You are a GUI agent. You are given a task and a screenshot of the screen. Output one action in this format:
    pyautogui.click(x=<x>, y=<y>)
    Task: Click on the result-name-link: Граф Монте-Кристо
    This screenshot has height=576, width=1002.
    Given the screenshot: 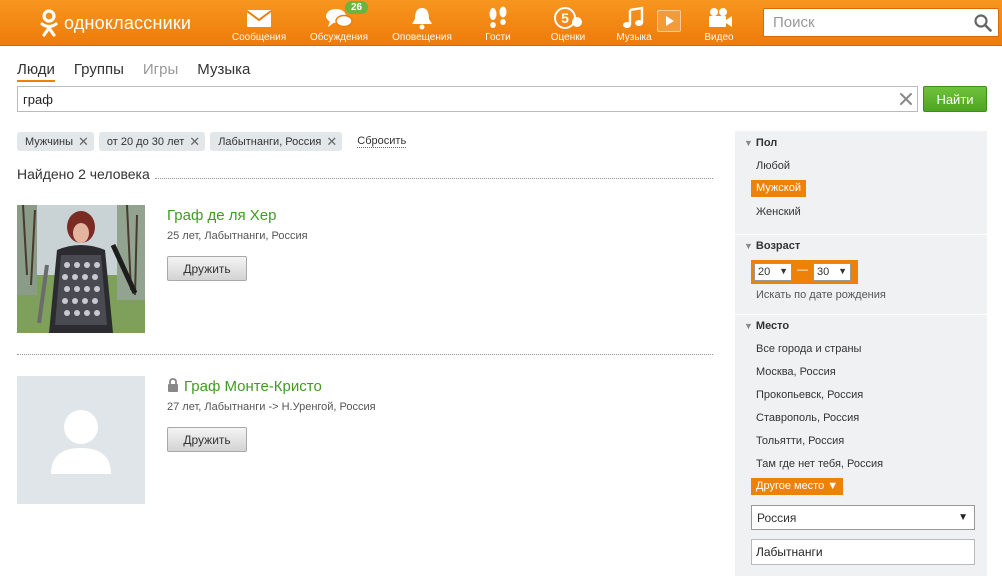 What is the action you would take?
    pyautogui.click(x=244, y=387)
    